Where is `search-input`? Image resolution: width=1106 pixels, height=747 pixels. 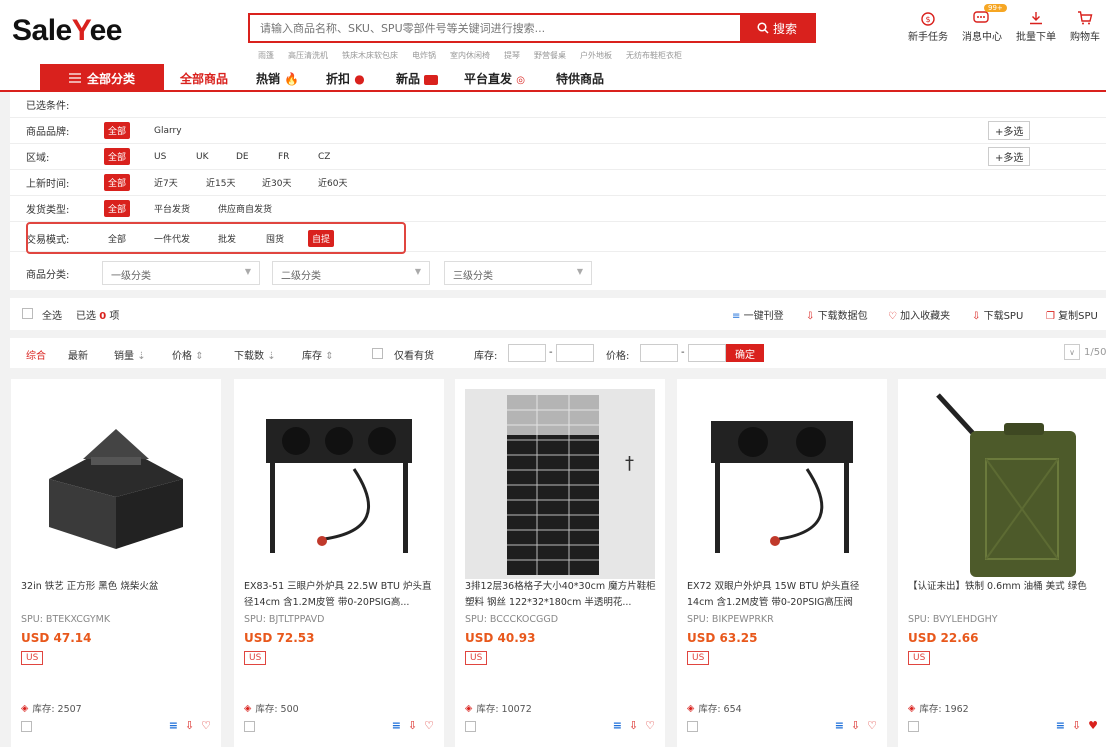
search-input is located at coordinates (496, 28).